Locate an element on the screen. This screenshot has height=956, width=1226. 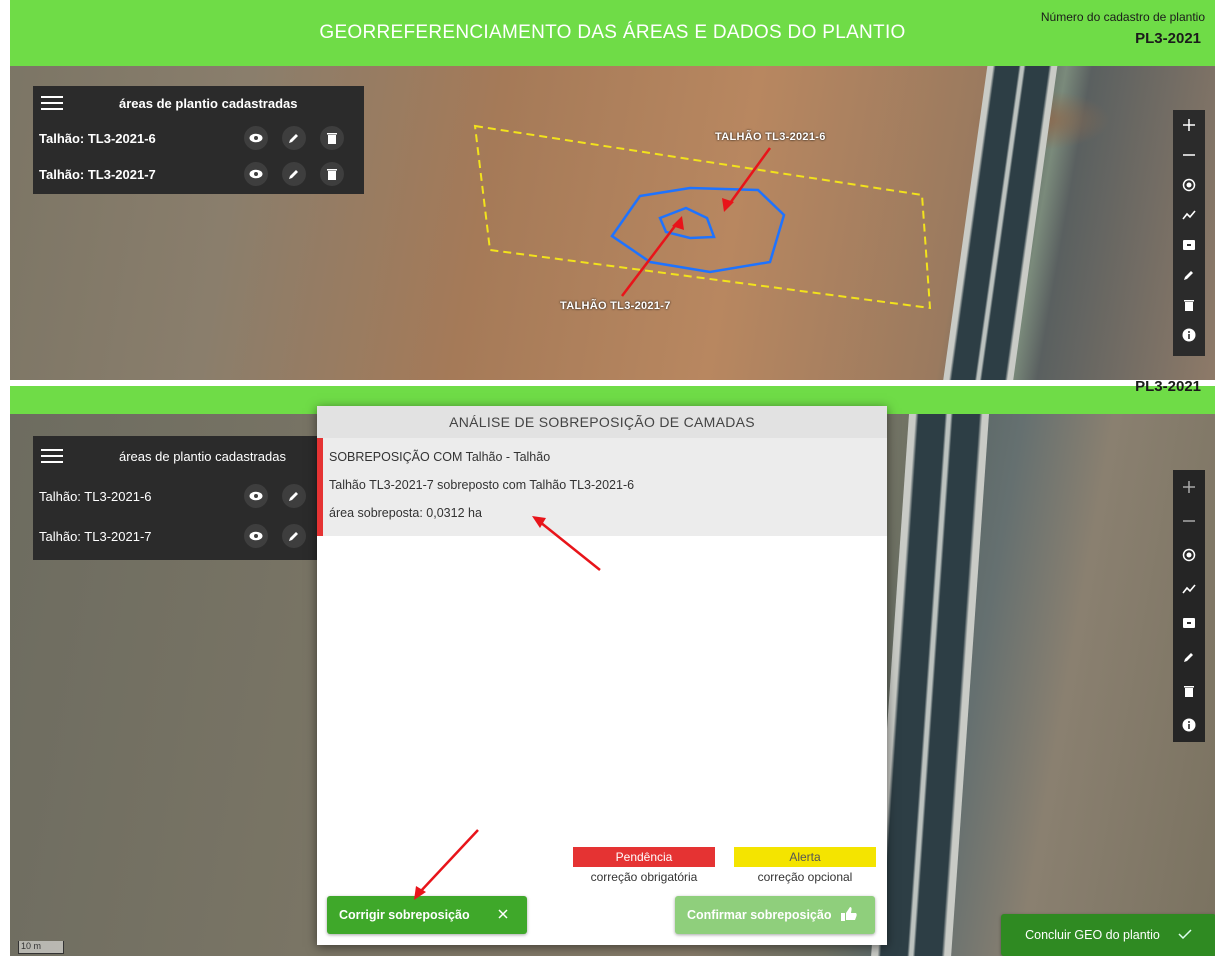
issue-area: área sobreposta: 0,0312 ha is located at coordinates (405, 513).